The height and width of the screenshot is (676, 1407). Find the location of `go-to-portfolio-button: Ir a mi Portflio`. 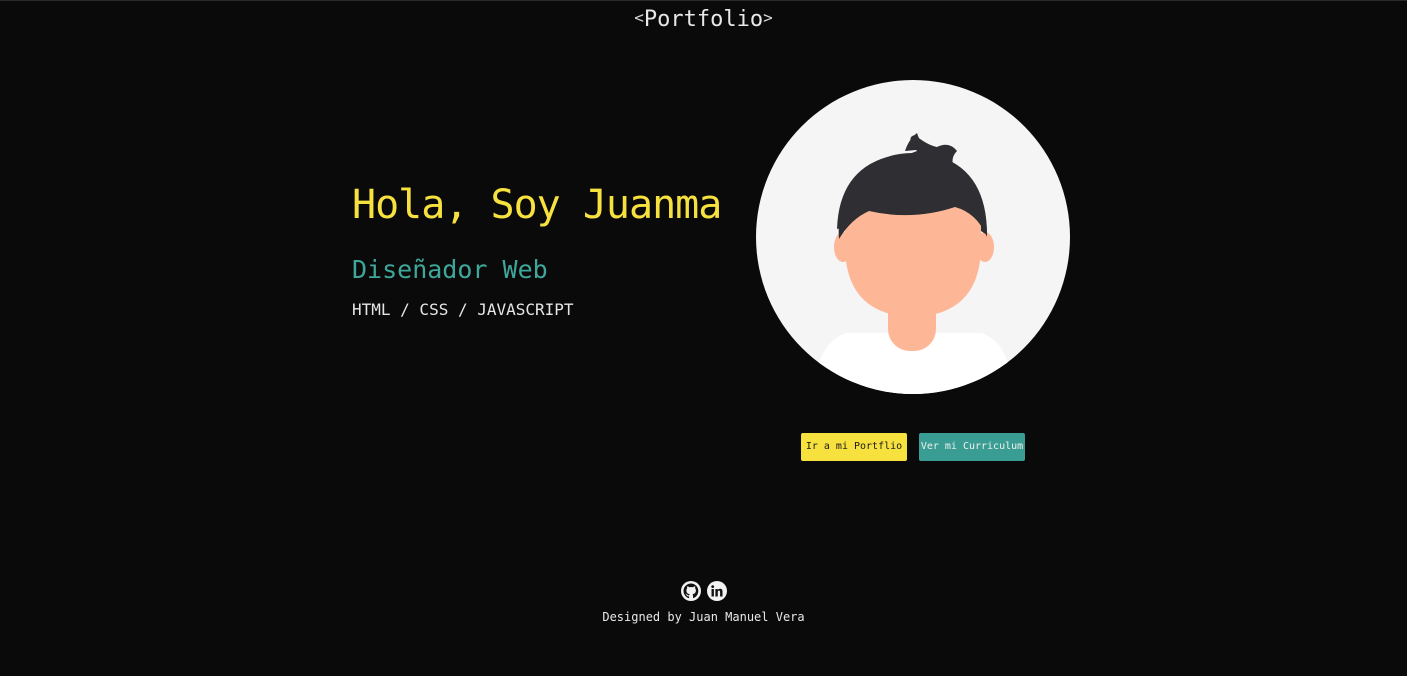

go-to-portfolio-button: Ir a mi Portflio is located at coordinates (854, 447).